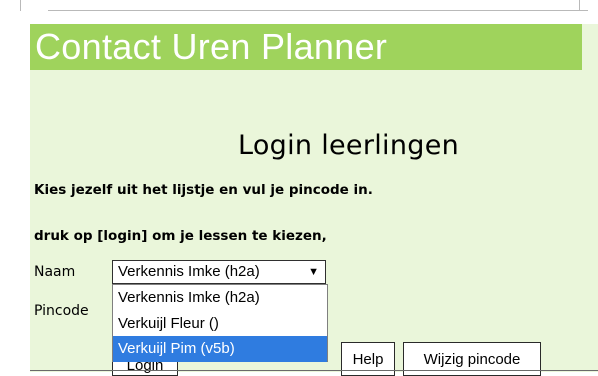 The height and width of the screenshot is (376, 598). What do you see at coordinates (20, 5) in the screenshot?
I see `top-divider-tick` at bounding box center [20, 5].